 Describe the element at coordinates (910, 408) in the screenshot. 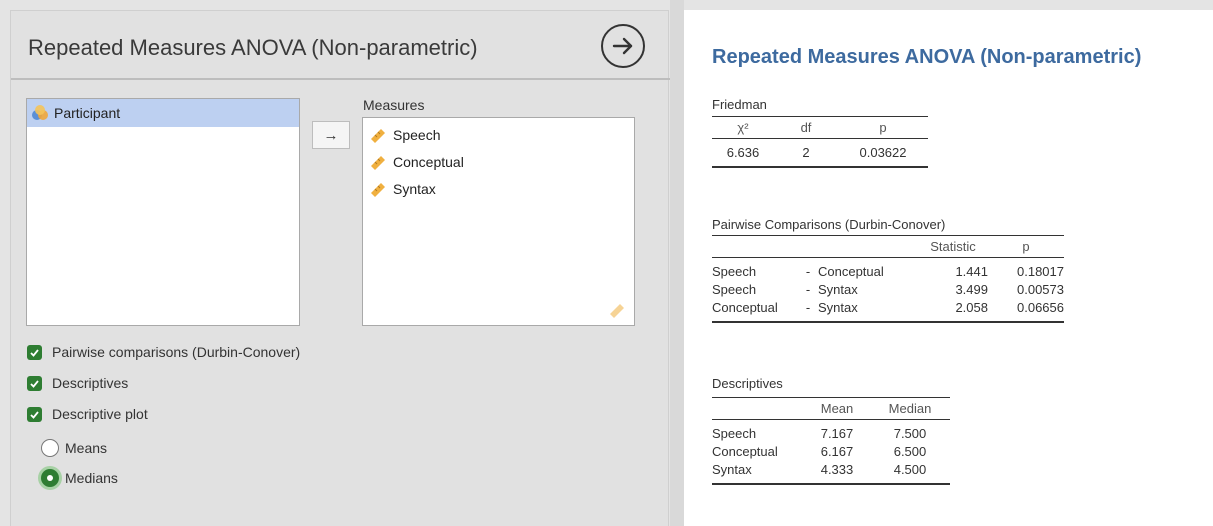

I see `table-header: Median` at that location.